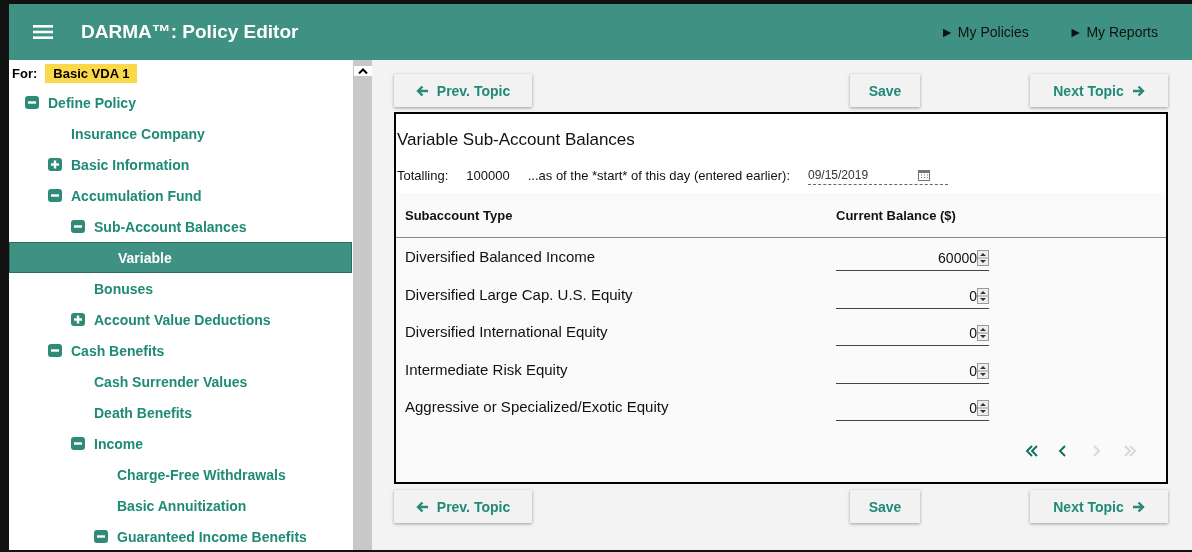 The width and height of the screenshot is (1192, 552). What do you see at coordinates (190, 32) in the screenshot?
I see `app-title: DARMA™: Policy Editor` at bounding box center [190, 32].